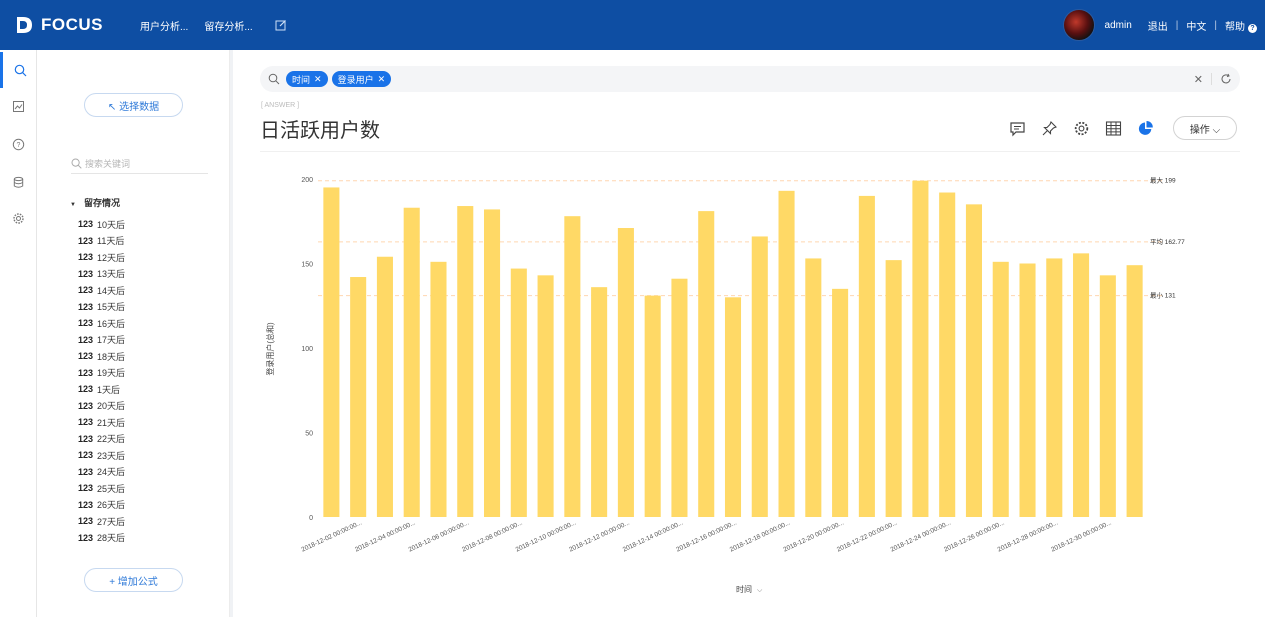 Image resolution: width=1265 pixels, height=617 pixels. I want to click on field-item: 123 23天后, so click(101, 455).